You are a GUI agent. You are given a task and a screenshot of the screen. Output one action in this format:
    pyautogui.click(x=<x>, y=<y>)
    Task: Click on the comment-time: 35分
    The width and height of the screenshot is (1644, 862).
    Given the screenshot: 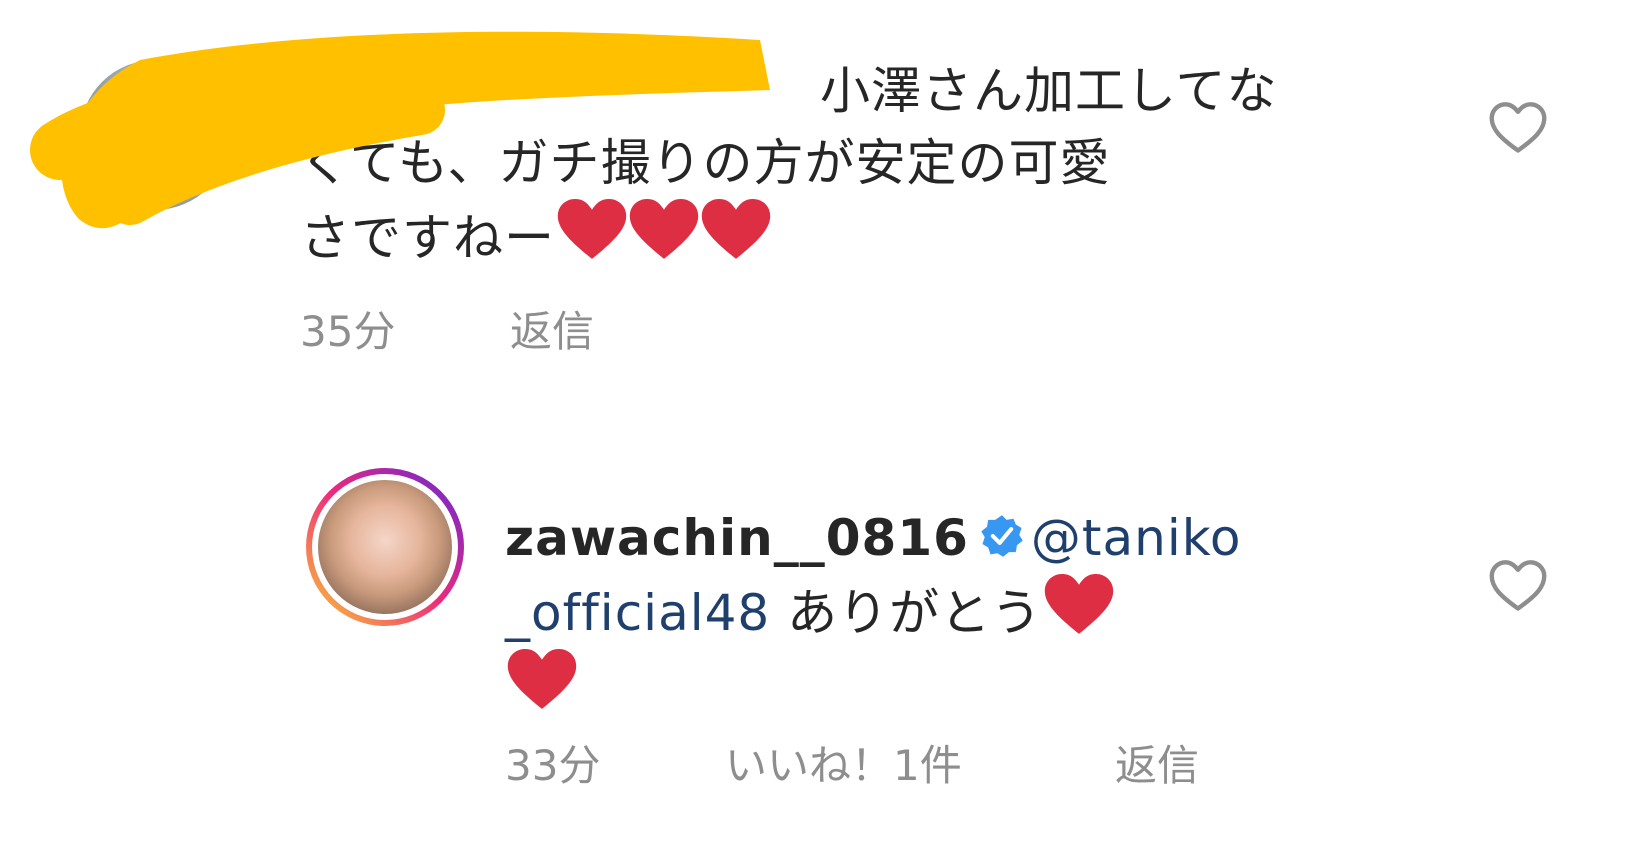 What is the action you would take?
    pyautogui.click(x=348, y=331)
    